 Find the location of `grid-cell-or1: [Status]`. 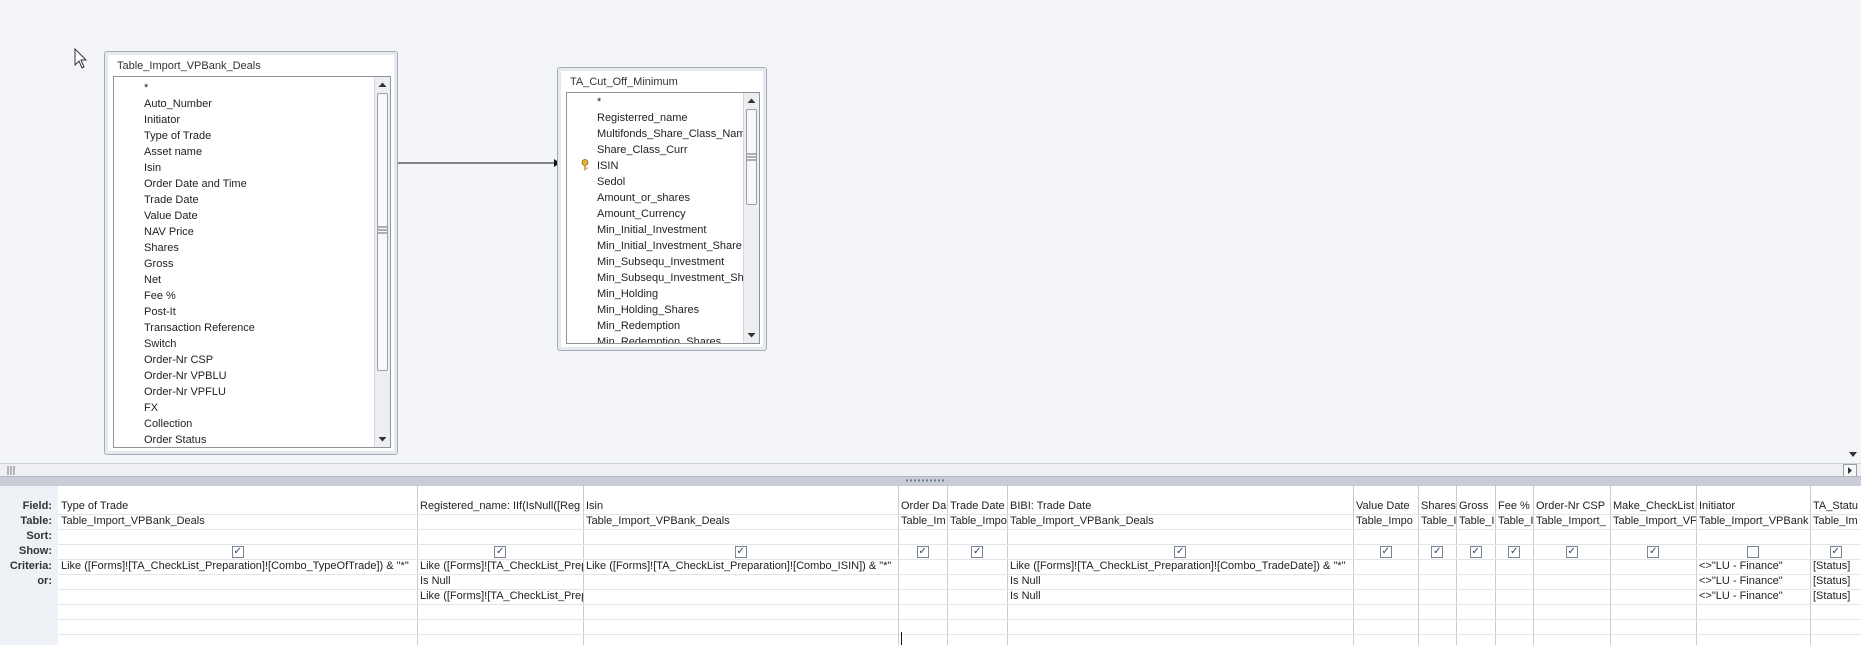

grid-cell-or1: [Status] is located at coordinates (1835, 582).